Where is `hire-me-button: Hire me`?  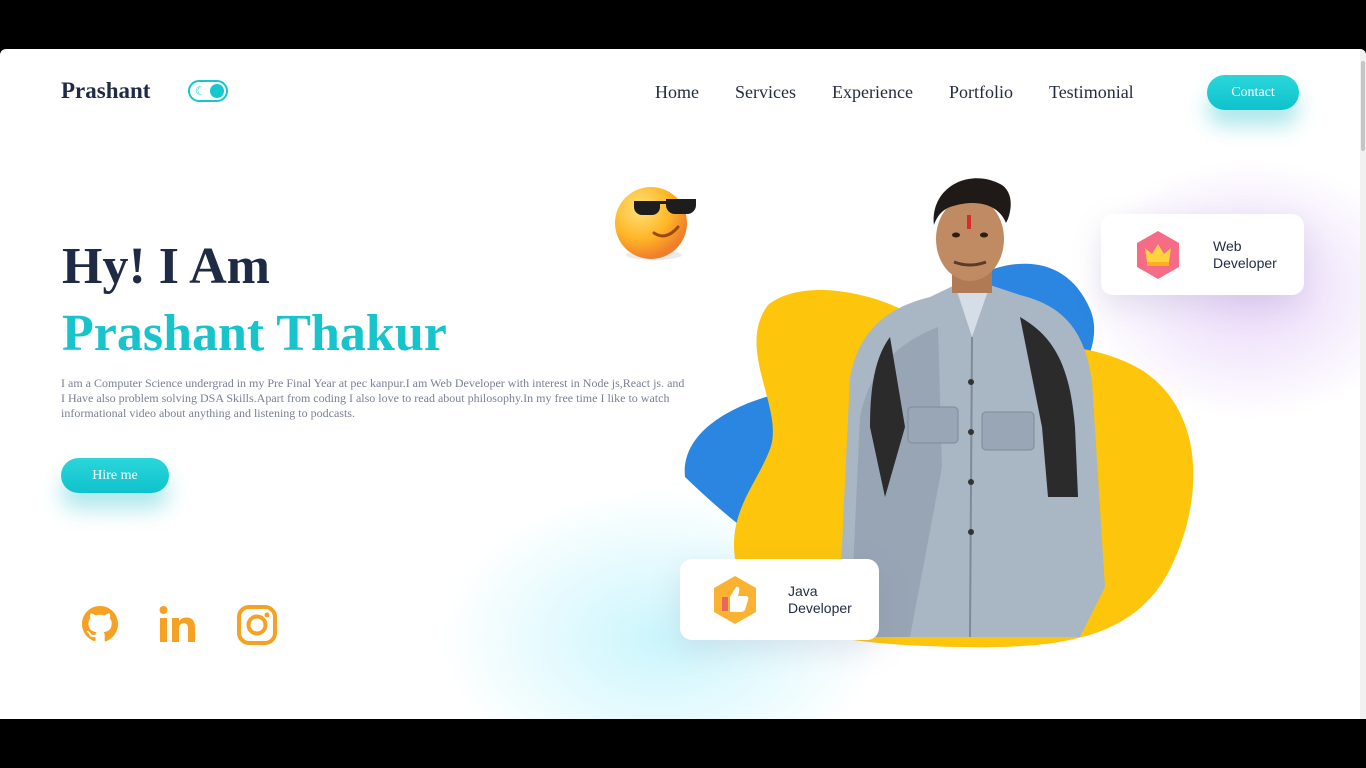 hire-me-button: Hire me is located at coordinates (115, 475).